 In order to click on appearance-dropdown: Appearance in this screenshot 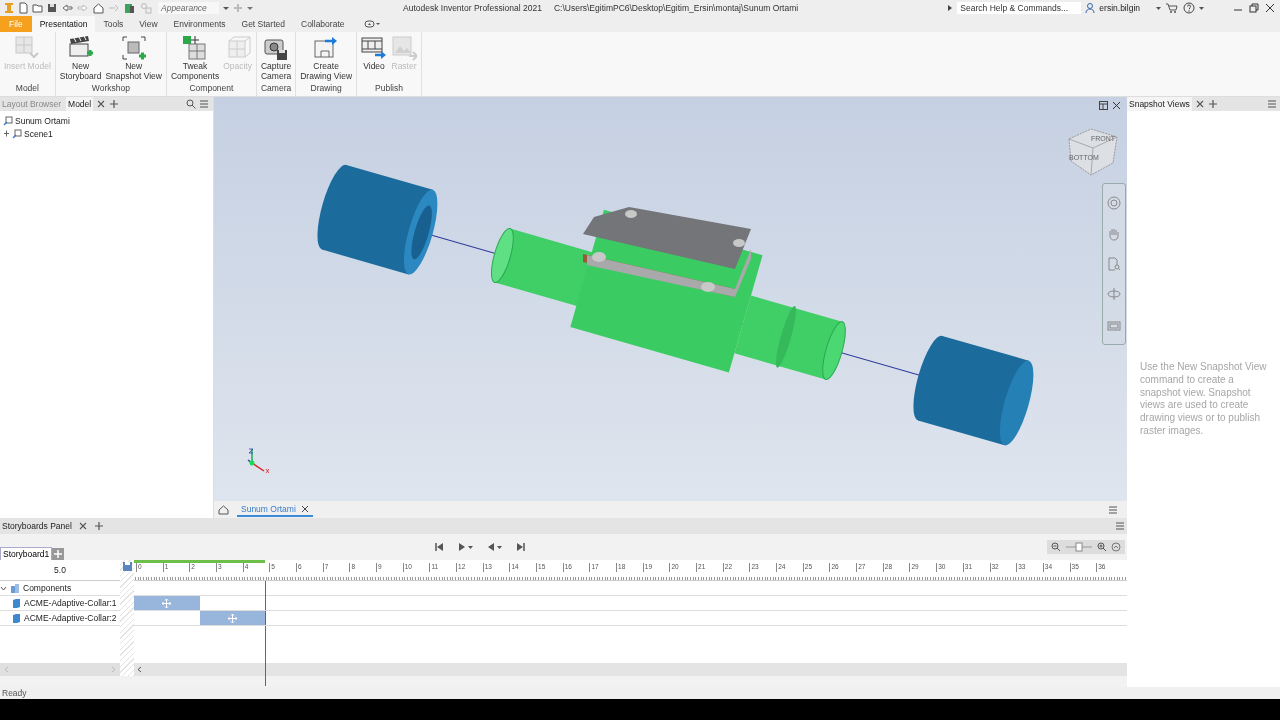, I will do `click(188, 8)`.